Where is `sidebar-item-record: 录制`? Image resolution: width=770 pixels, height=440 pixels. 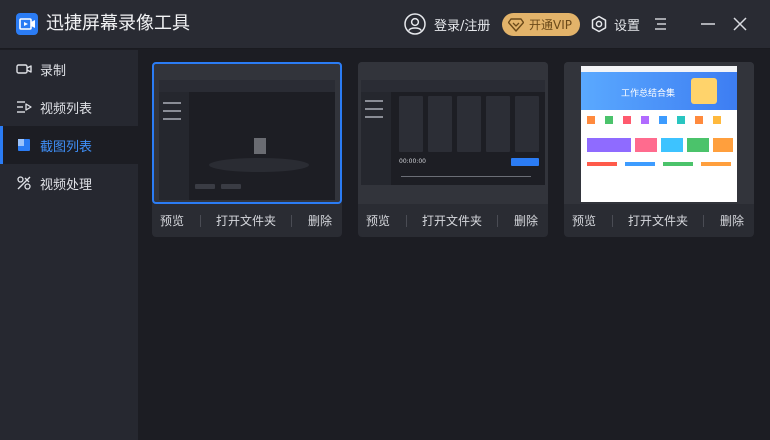 sidebar-item-record: 录制 is located at coordinates (69, 69).